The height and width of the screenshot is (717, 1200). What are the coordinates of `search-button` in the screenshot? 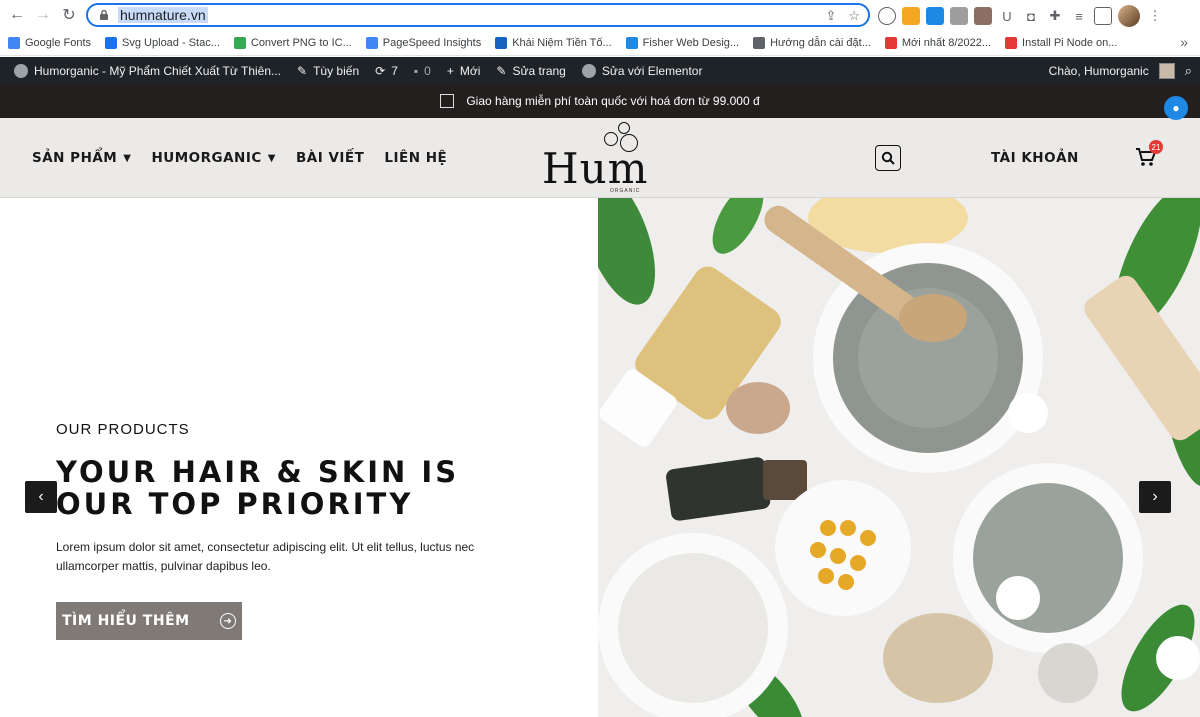 It's located at (888, 158).